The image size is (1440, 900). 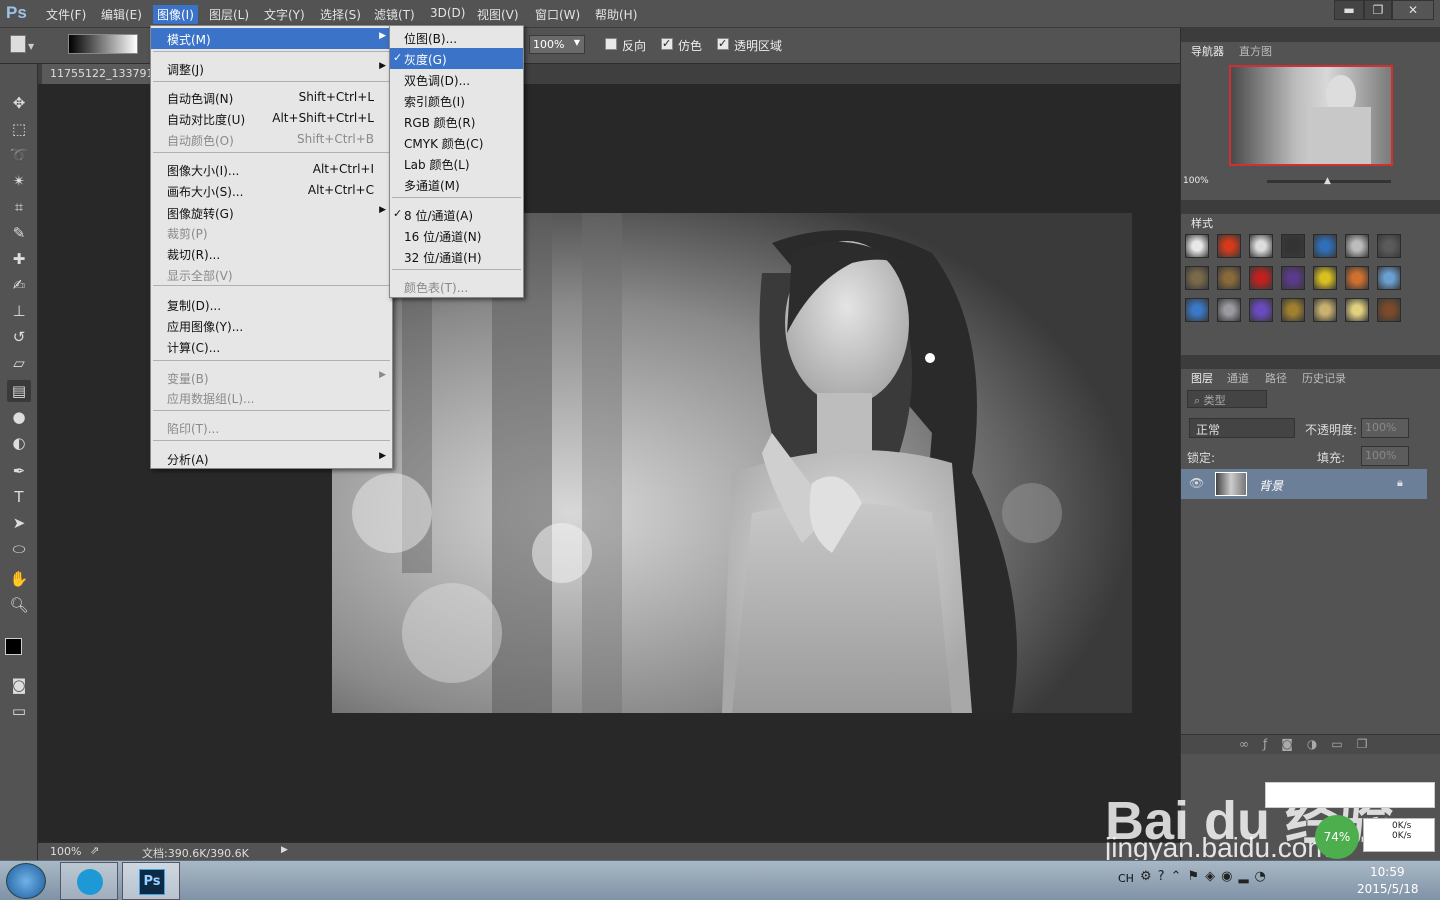 I want to click on tool-preset-icon, so click(x=18, y=44).